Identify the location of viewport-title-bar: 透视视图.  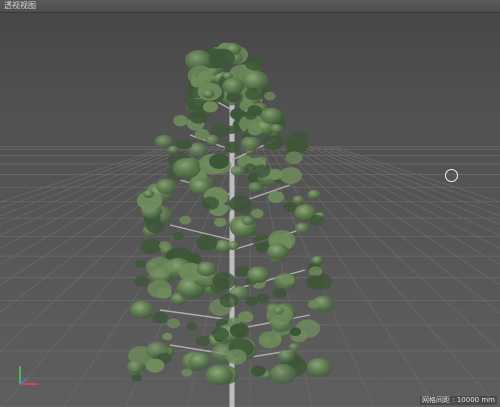
(250, 6).